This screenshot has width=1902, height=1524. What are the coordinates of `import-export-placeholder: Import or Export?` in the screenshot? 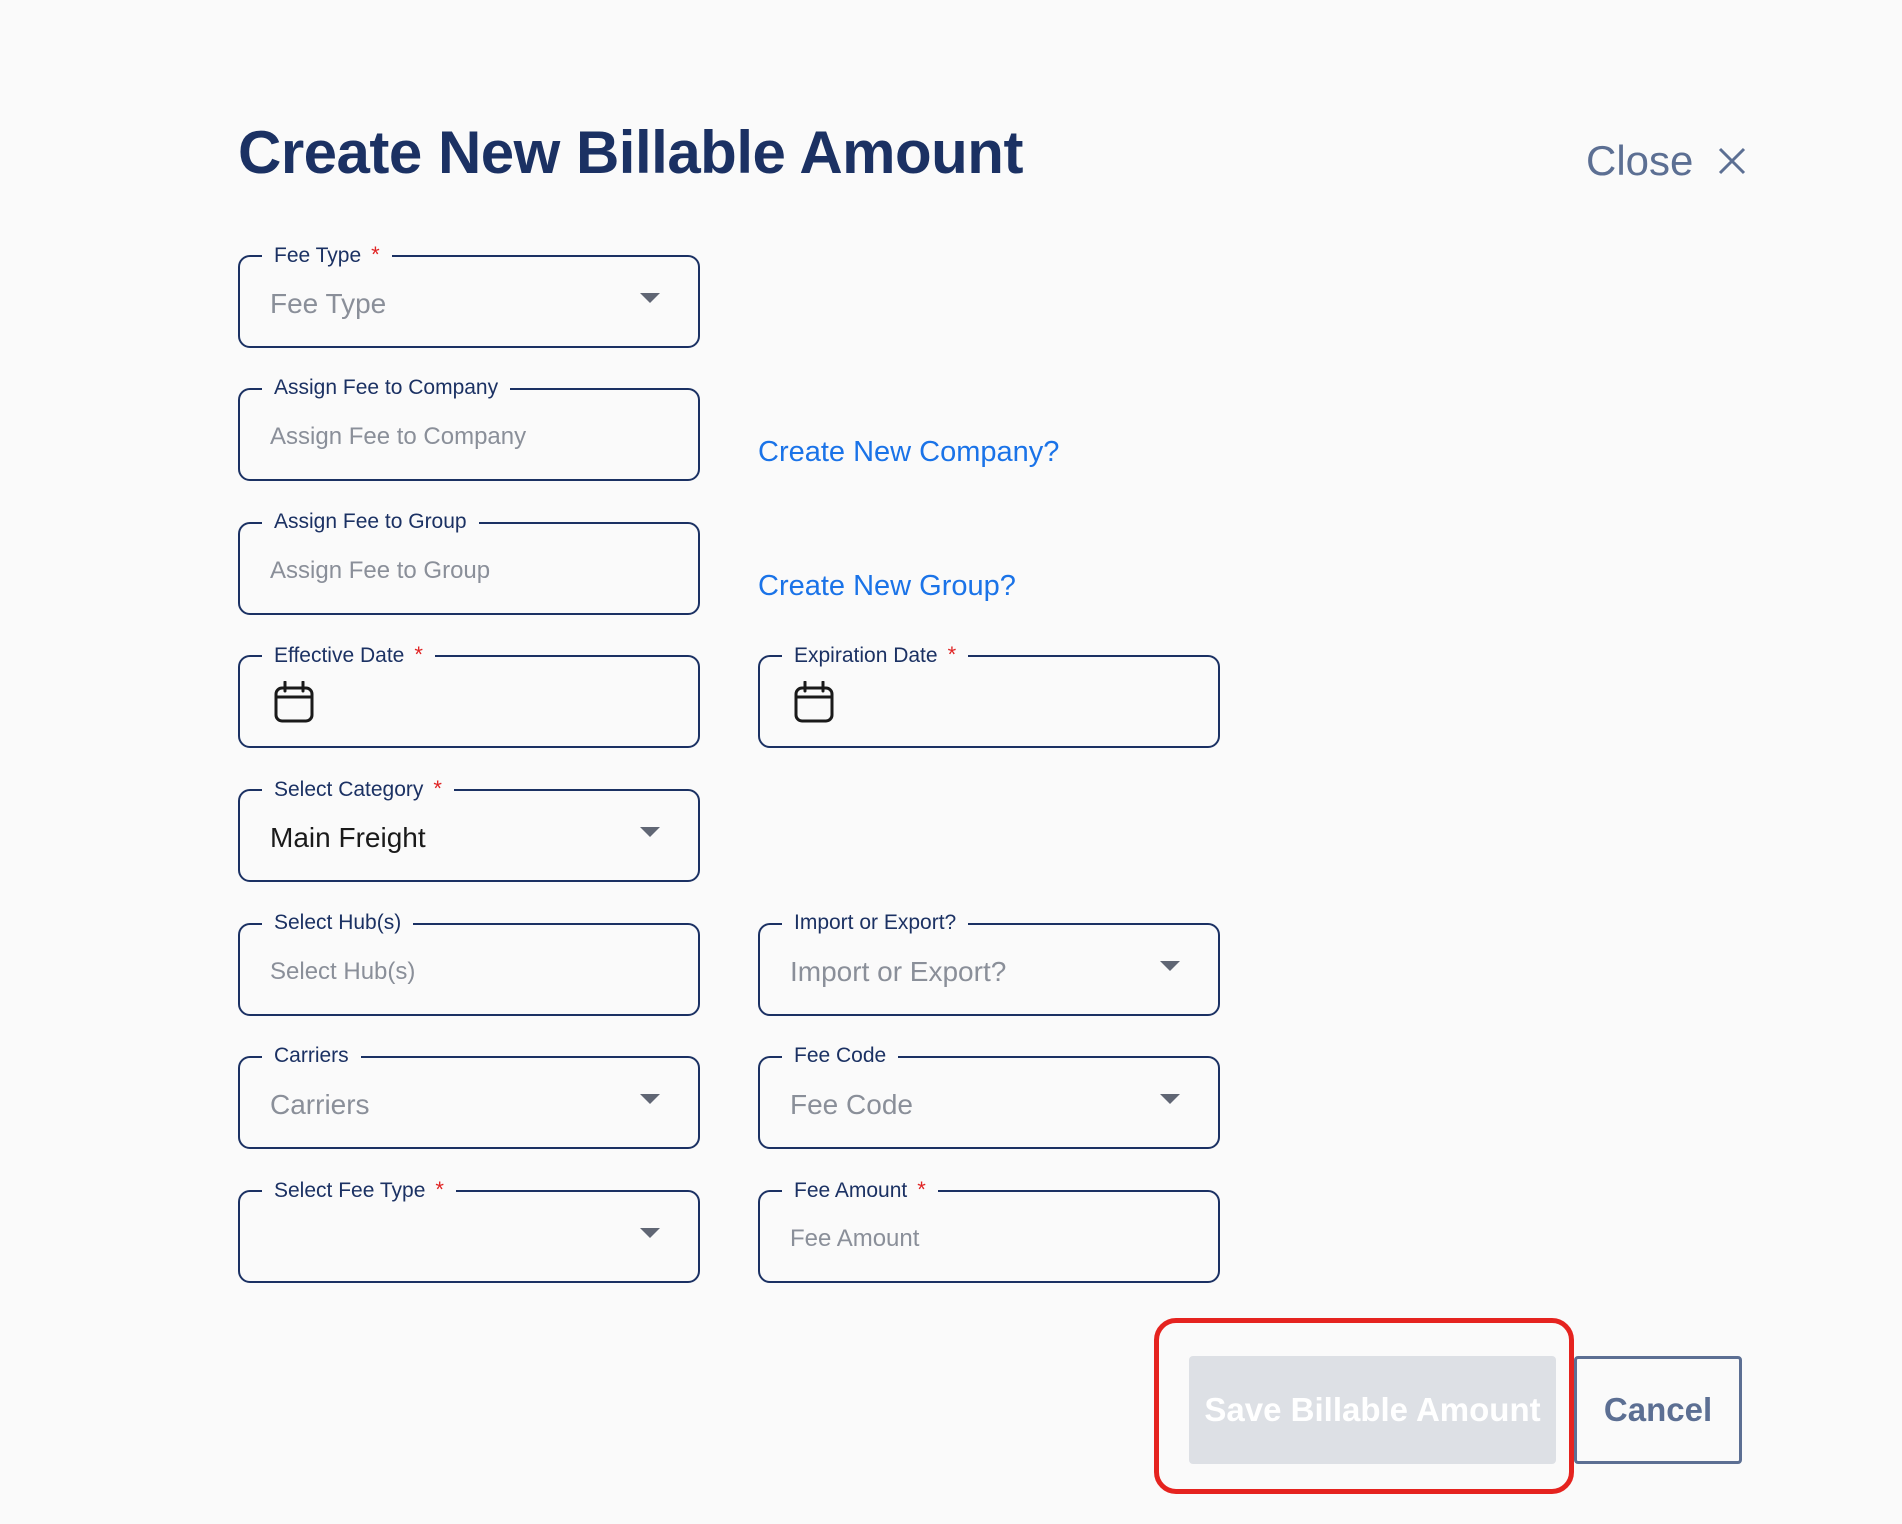 It's located at (898, 971).